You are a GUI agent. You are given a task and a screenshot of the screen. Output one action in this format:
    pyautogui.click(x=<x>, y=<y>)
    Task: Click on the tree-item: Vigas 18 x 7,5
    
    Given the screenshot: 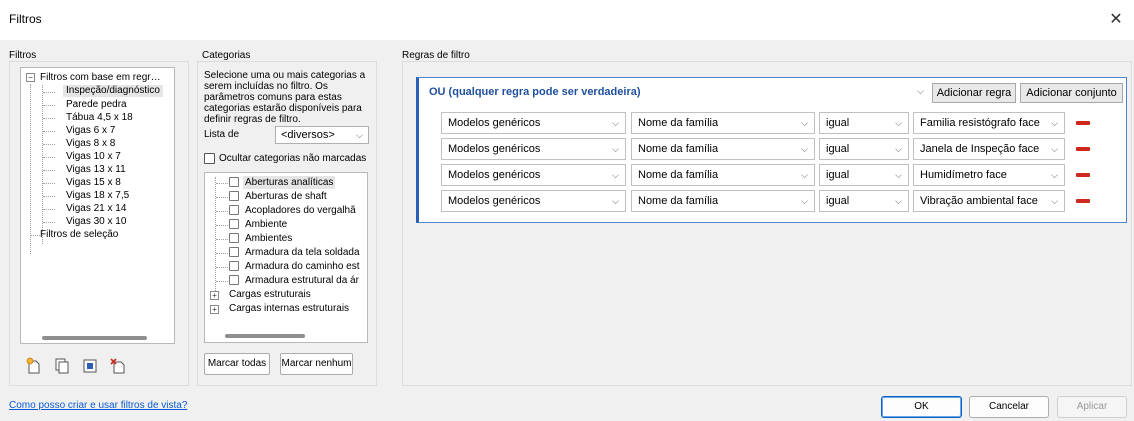 What is the action you would take?
    pyautogui.click(x=97, y=196)
    